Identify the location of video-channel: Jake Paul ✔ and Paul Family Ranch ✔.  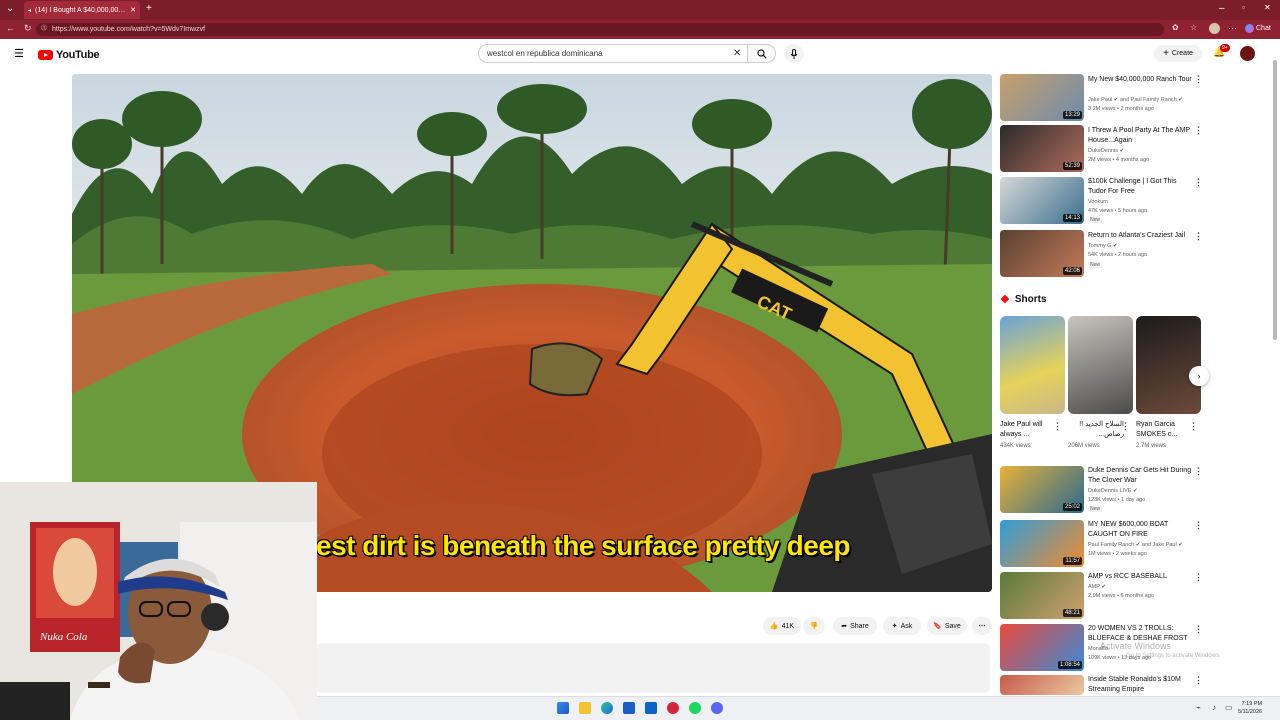
(1135, 100).